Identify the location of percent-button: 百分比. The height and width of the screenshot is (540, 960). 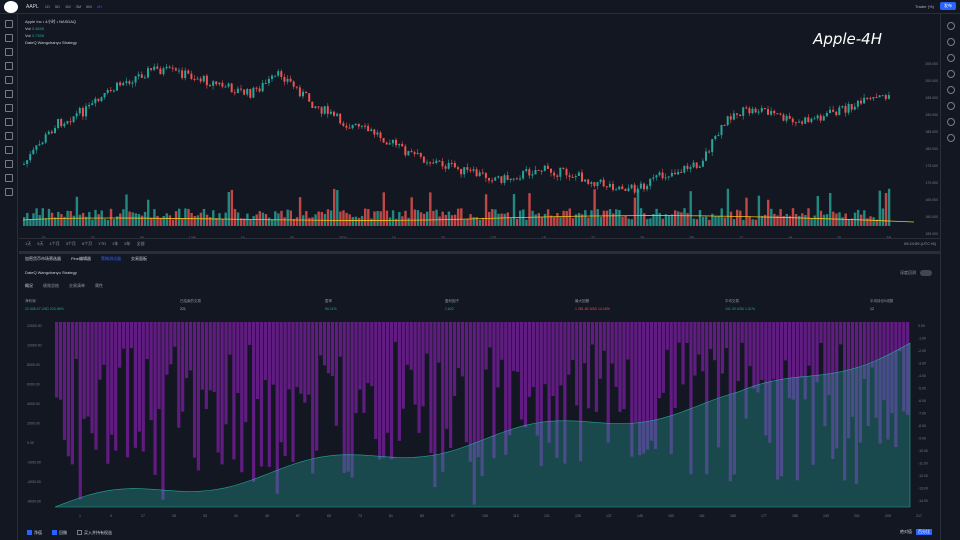
(924, 532).